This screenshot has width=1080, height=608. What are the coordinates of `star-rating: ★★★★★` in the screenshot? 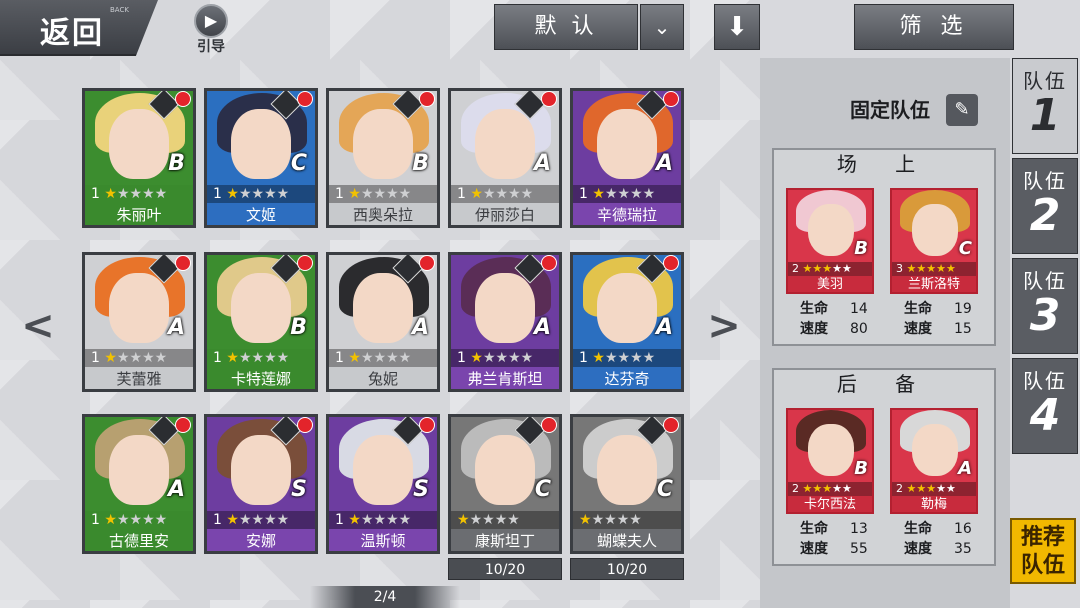 It's located at (627, 520).